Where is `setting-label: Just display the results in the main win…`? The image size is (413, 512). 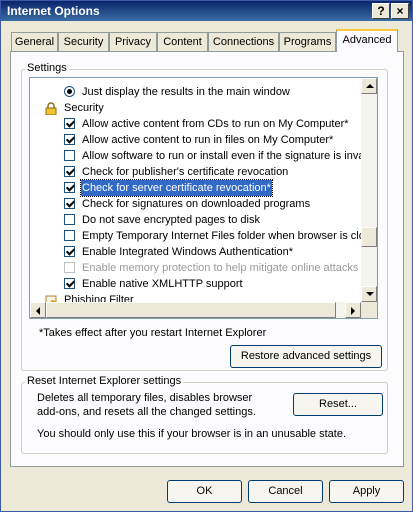 setting-label: Just display the results in the main win… is located at coordinates (186, 92).